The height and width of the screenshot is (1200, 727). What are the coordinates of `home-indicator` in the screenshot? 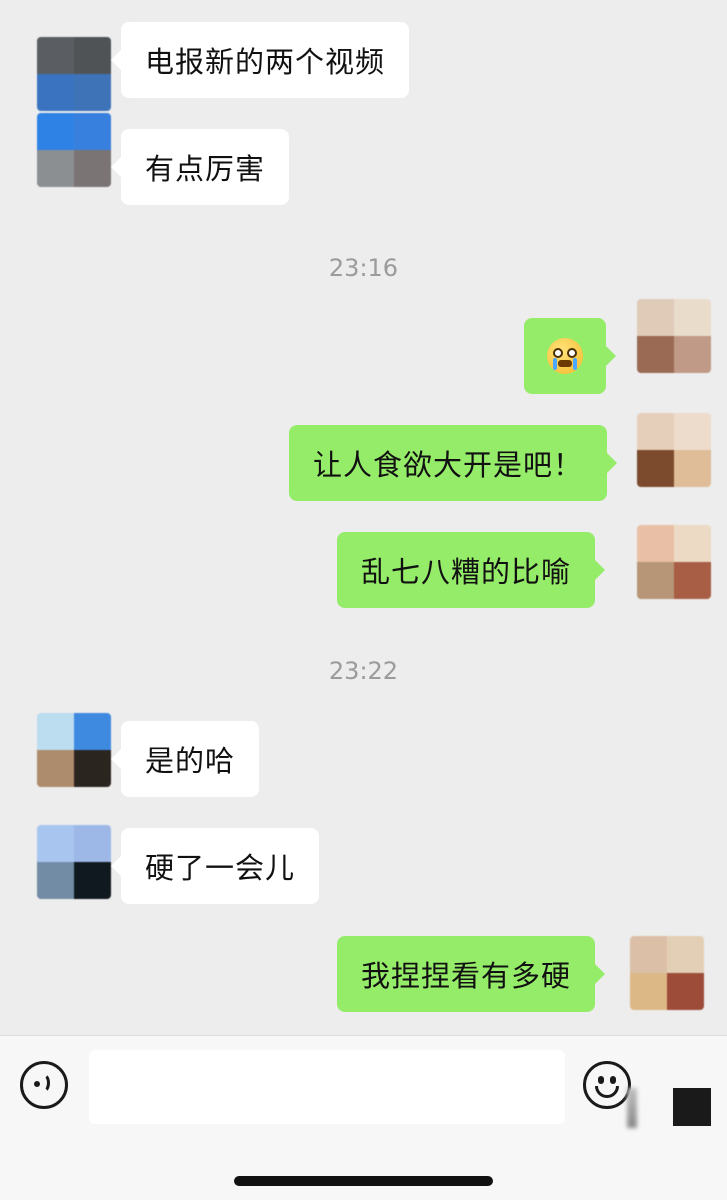 It's located at (363, 1181).